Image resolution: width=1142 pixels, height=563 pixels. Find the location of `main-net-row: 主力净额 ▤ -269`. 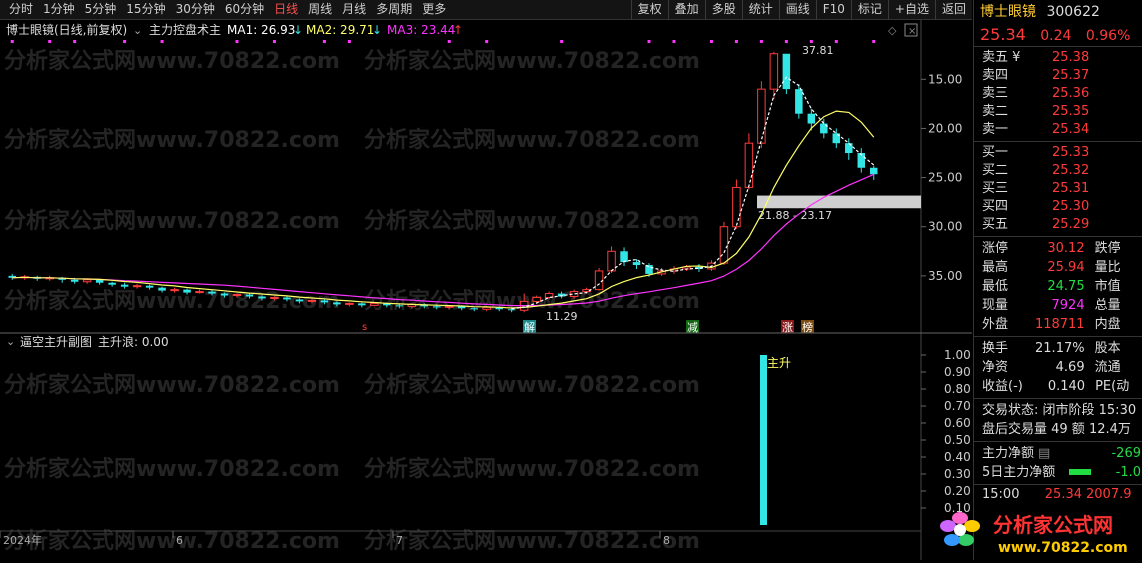

main-net-row: 主力净额 ▤ -269 is located at coordinates (1058, 453).